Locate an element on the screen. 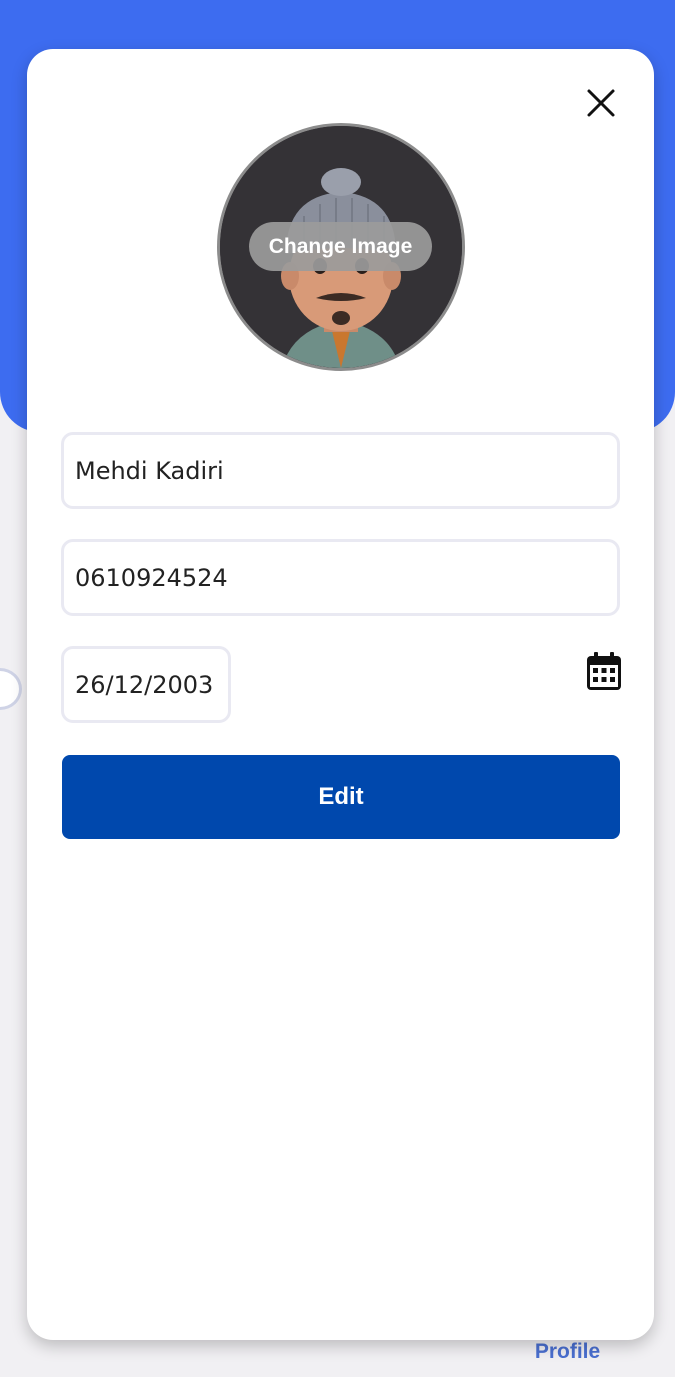 This screenshot has width=675, height=1377. birthdate-input is located at coordinates (146, 684).